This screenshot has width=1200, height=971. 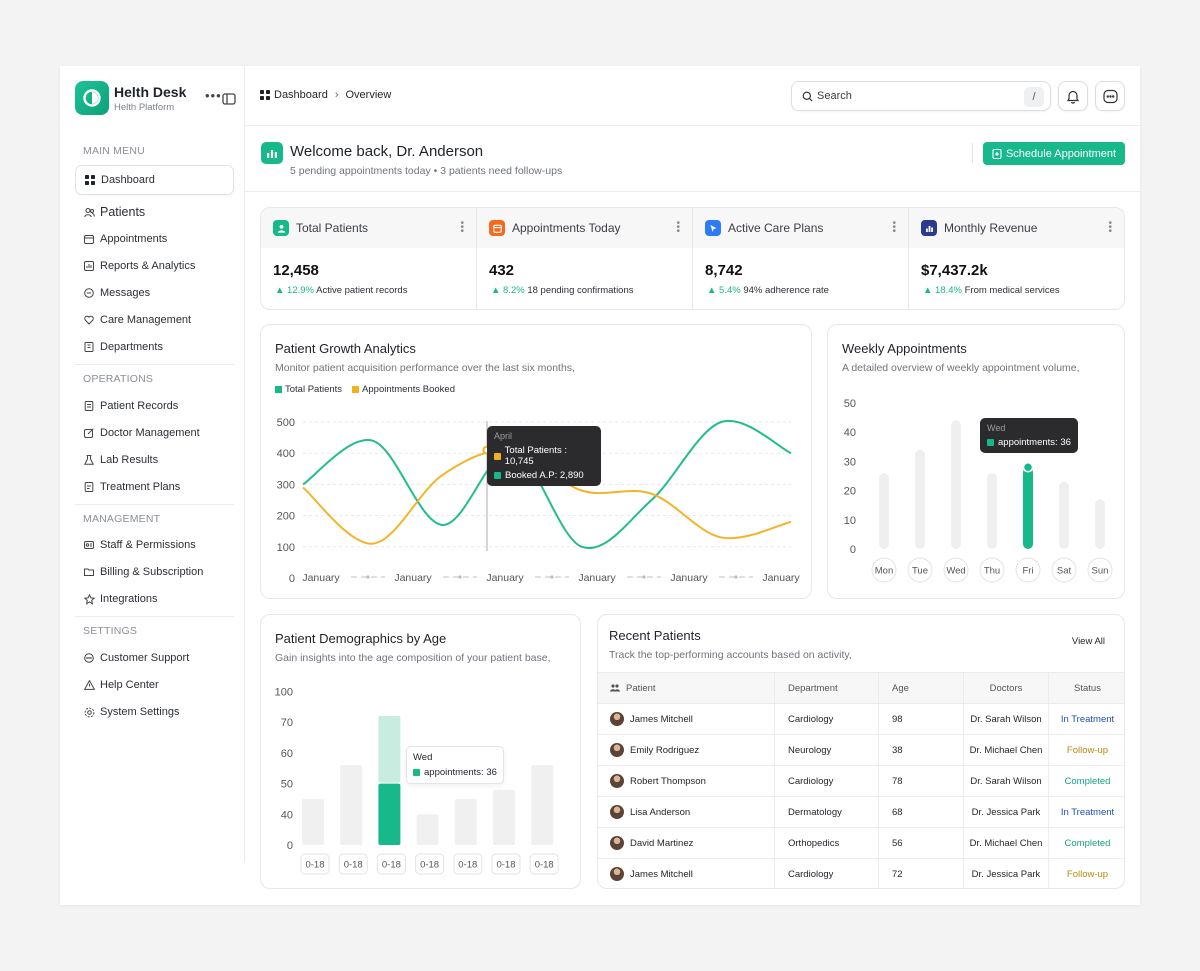 I want to click on sidebar-item-lab-results: Lab Results, so click(x=154, y=460).